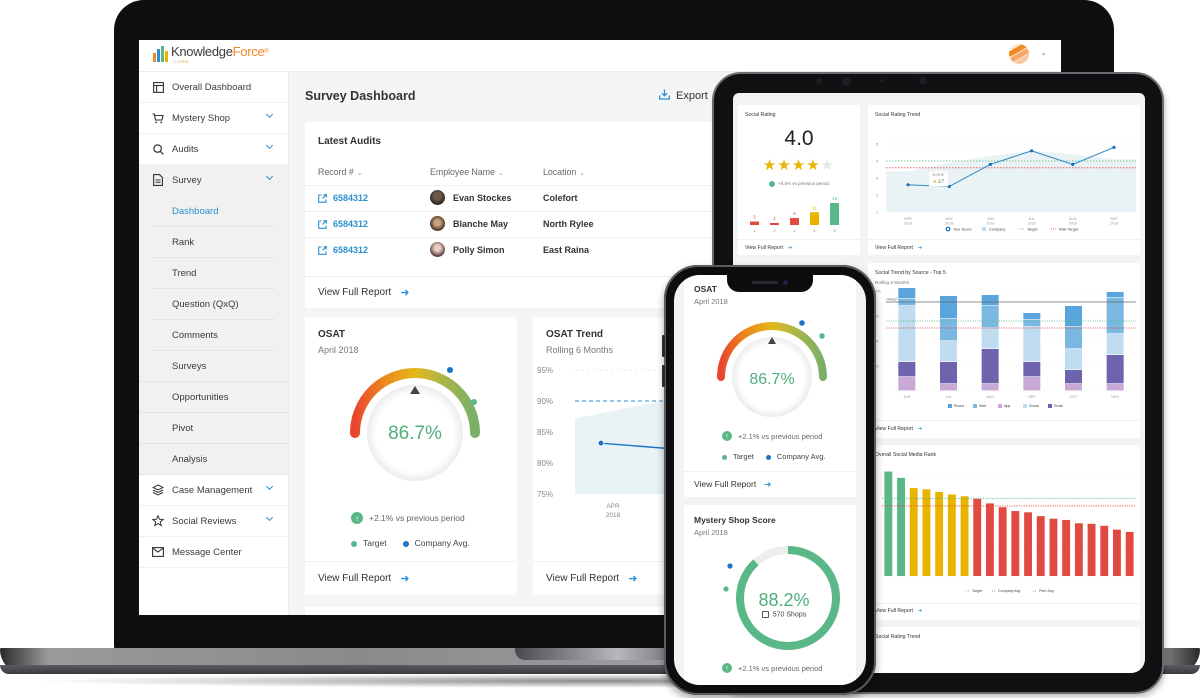 This screenshot has height=698, width=1200. Describe the element at coordinates (794, 221) in the screenshot. I see `rating-bar` at that location.